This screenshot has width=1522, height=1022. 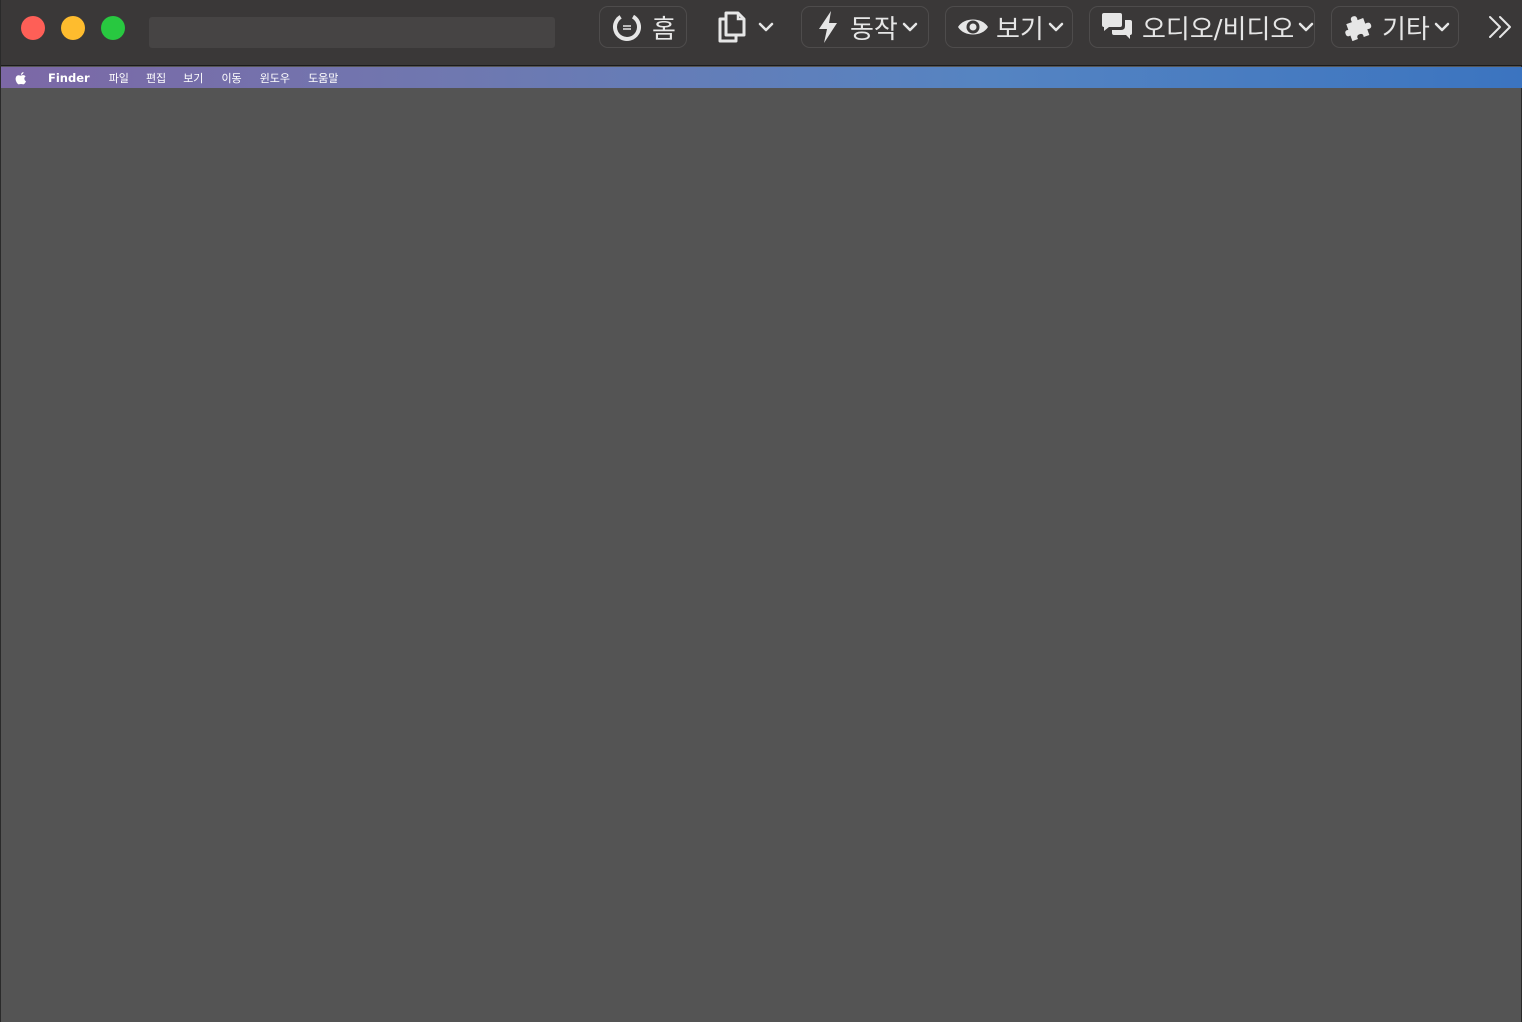 I want to click on menu-window: 윈도우, so click(x=275, y=78).